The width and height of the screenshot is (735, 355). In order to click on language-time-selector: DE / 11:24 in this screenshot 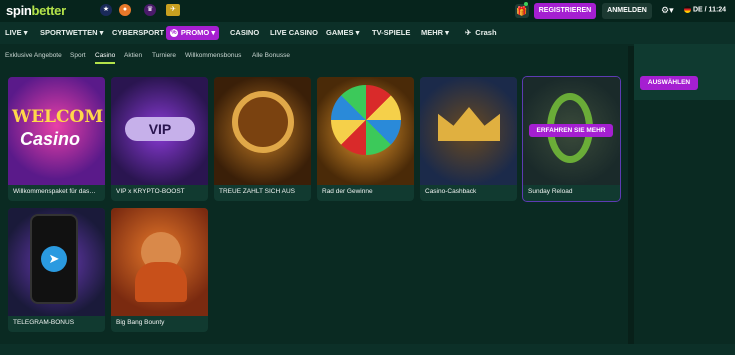, I will do `click(705, 9)`.